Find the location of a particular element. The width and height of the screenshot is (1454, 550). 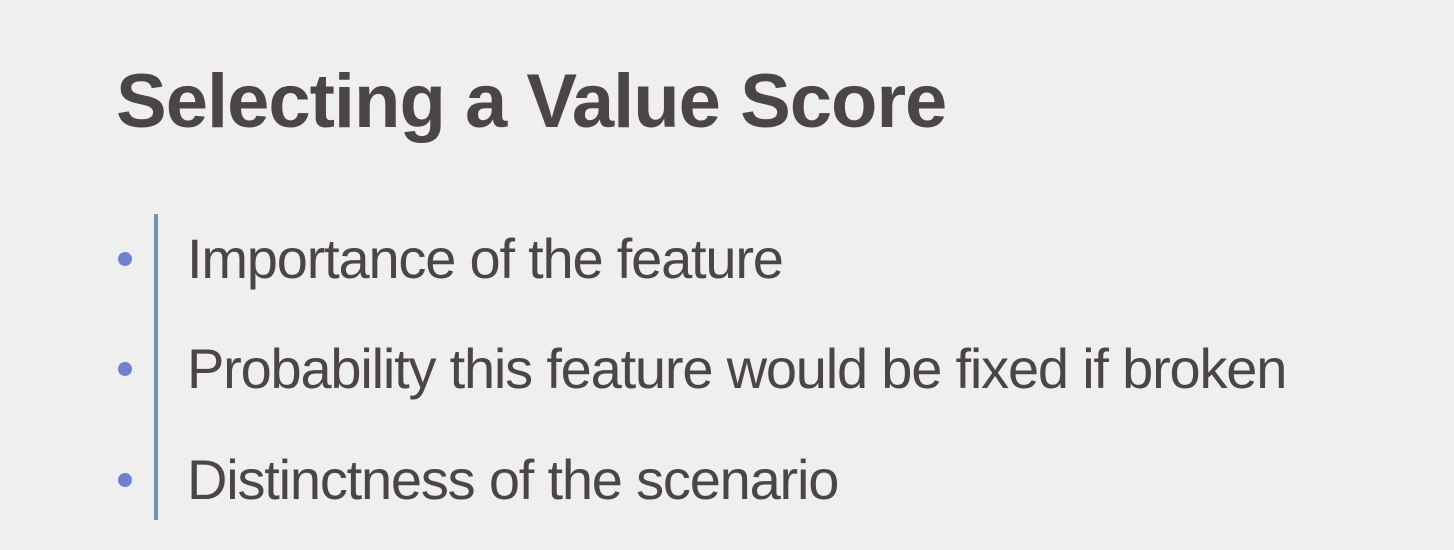

bullet-item-importance: Importance of the feature is located at coordinates (727, 259).